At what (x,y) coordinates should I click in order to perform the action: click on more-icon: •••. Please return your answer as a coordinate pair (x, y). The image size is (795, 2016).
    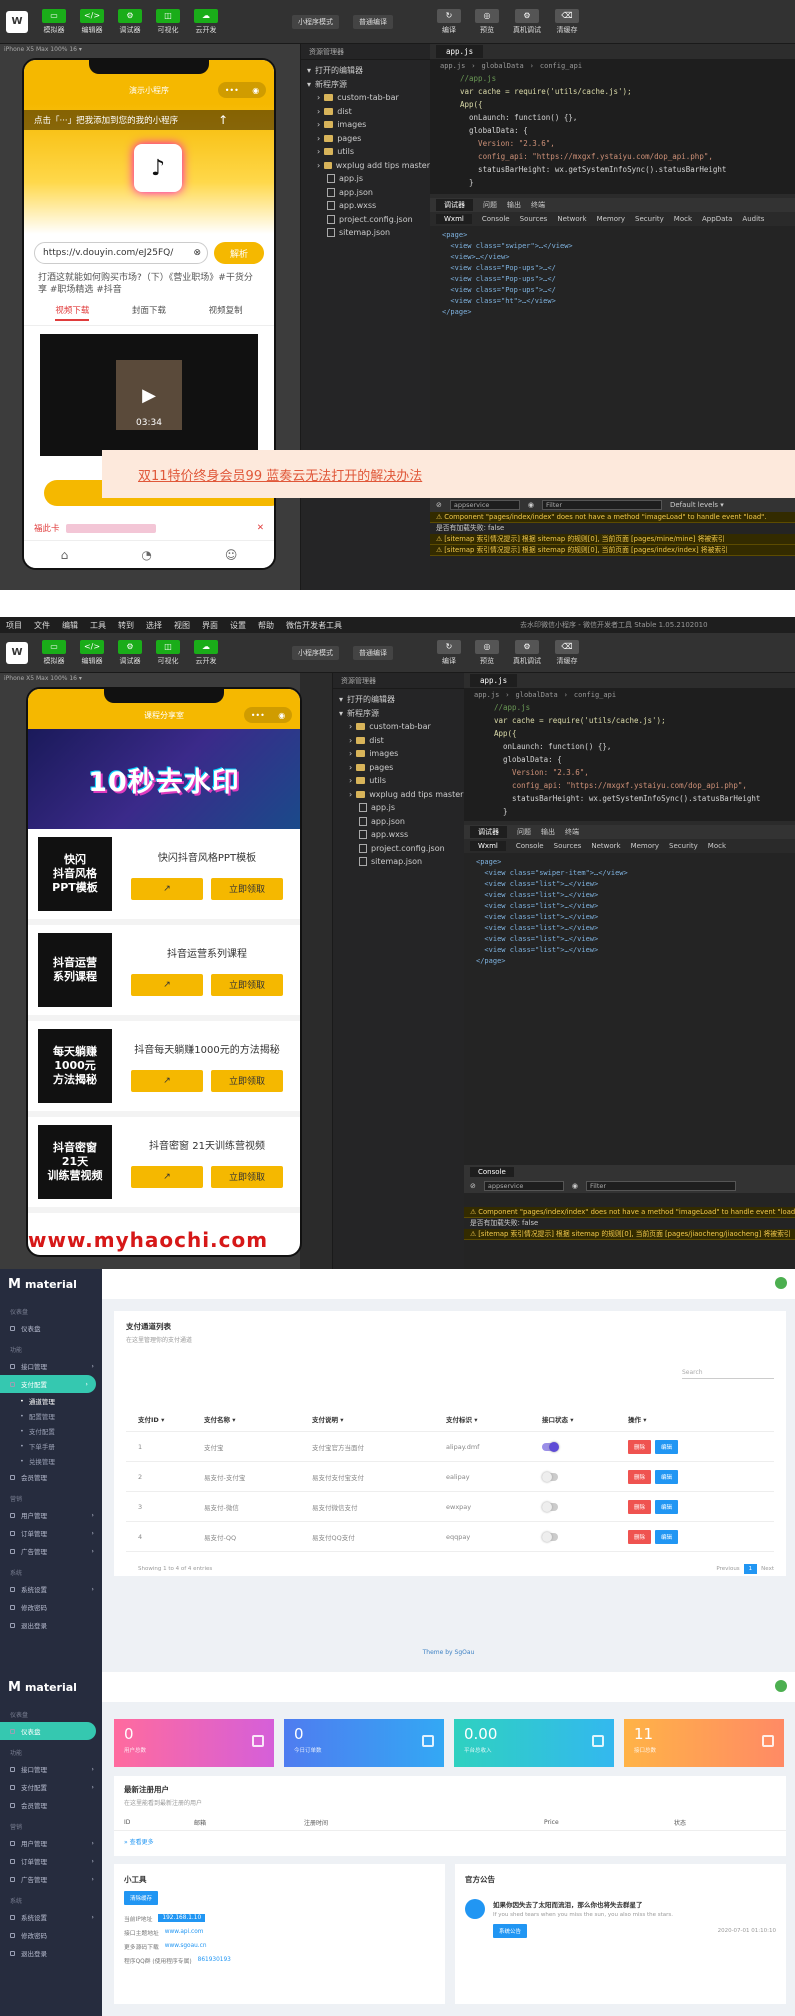
    Looking at the image, I should click on (258, 715).